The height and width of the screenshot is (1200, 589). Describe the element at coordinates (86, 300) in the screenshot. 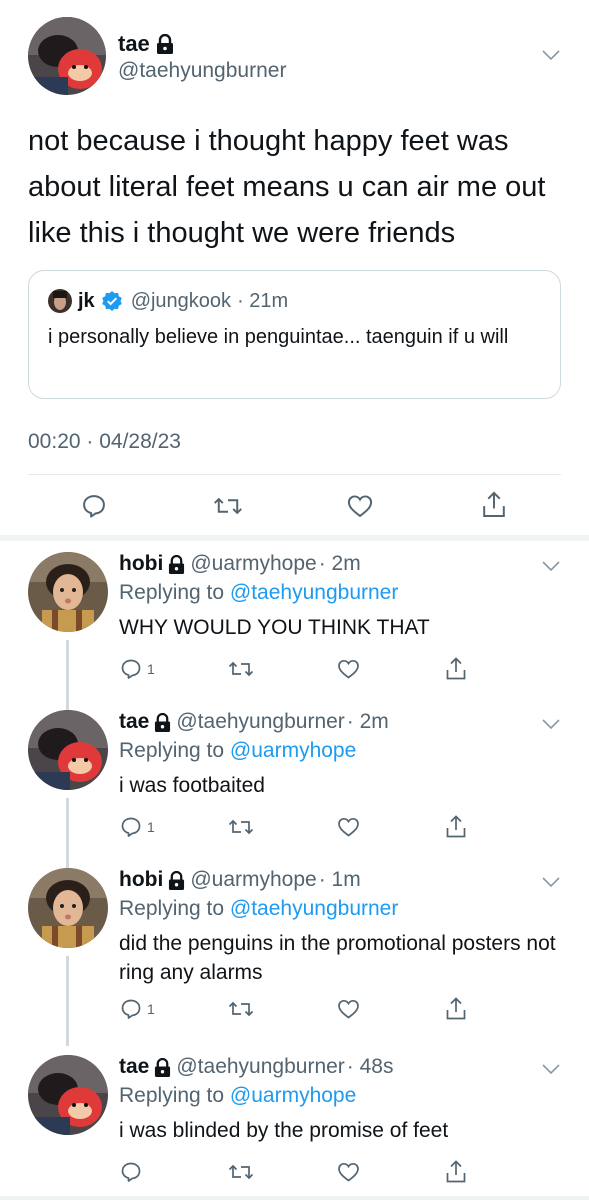

I see `quote-name: jk` at that location.